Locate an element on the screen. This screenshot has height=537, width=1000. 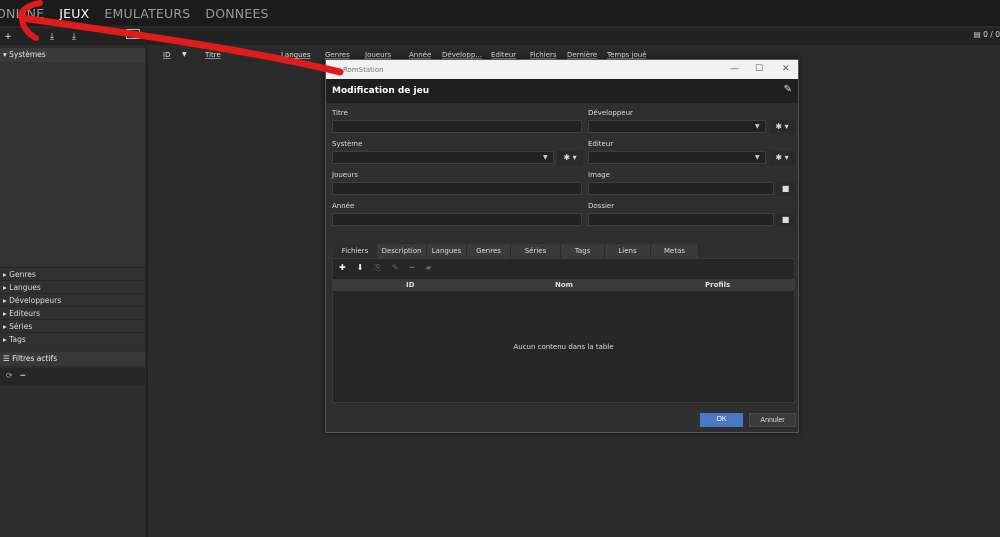
editeur-gear-button: ✱ ▾ is located at coordinates (782, 158).